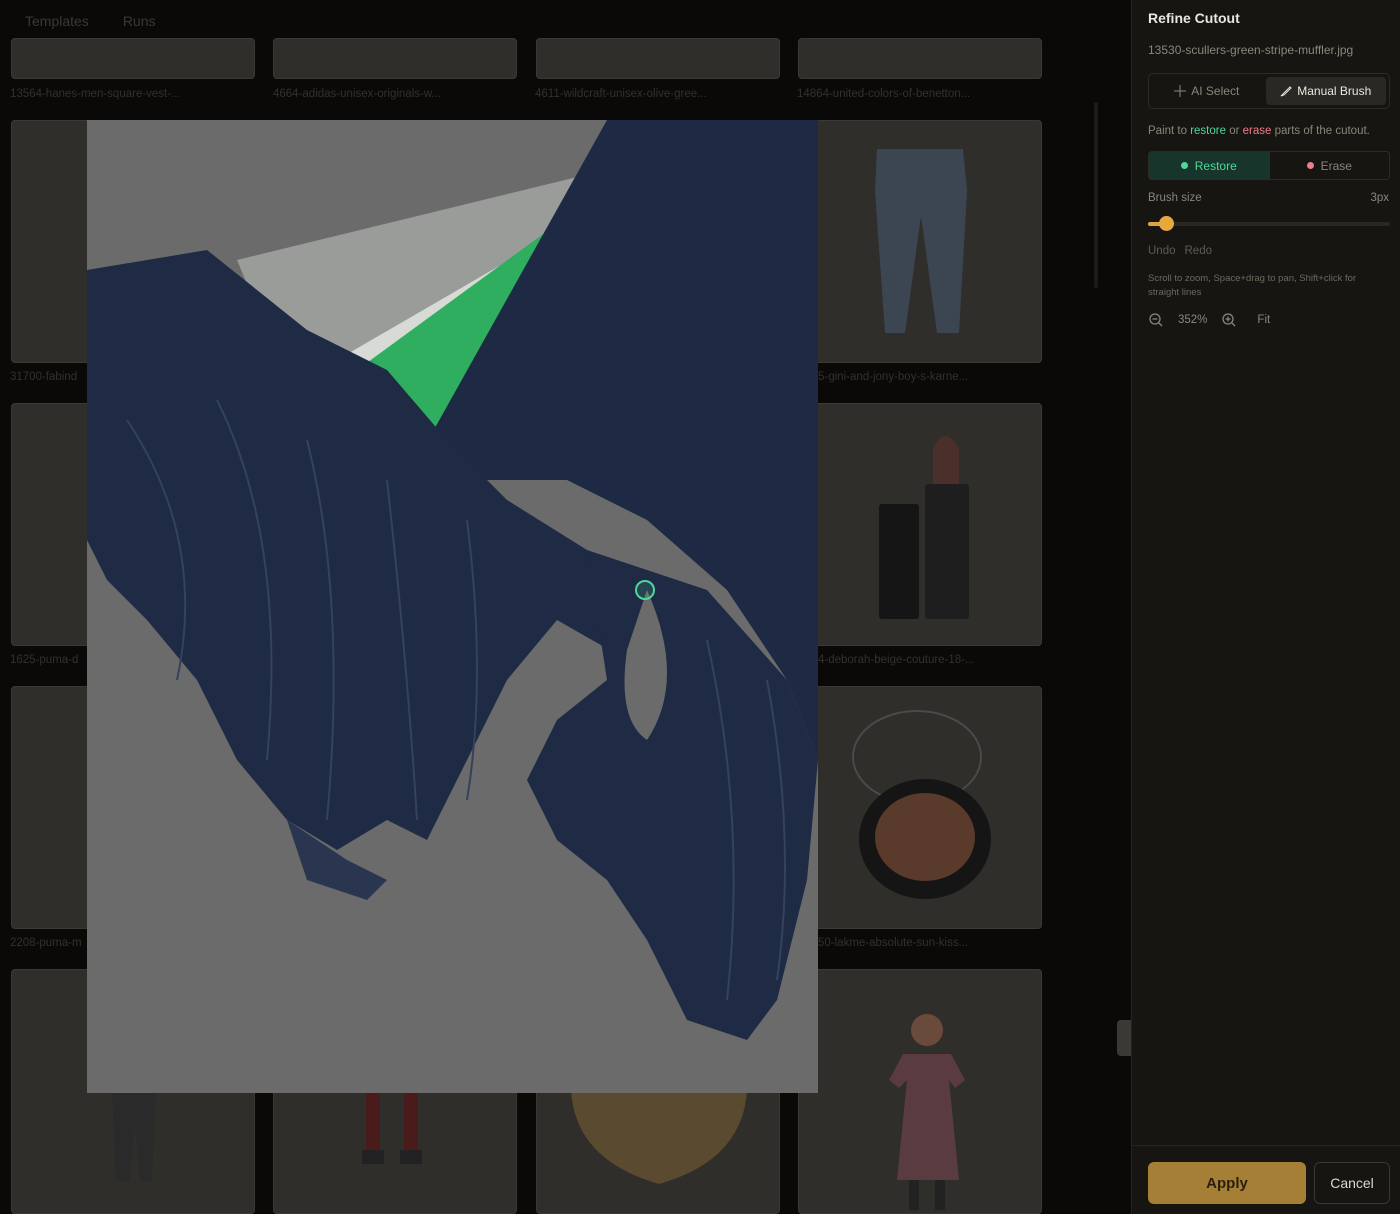 The image size is (1400, 1214). I want to click on restore-dot-icon, so click(1184, 165).